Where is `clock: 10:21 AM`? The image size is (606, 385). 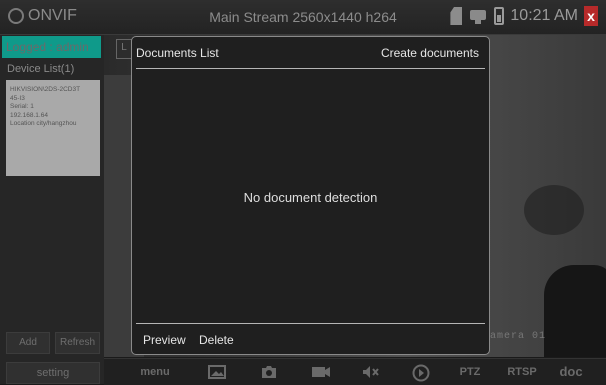 clock: 10:21 AM is located at coordinates (544, 15).